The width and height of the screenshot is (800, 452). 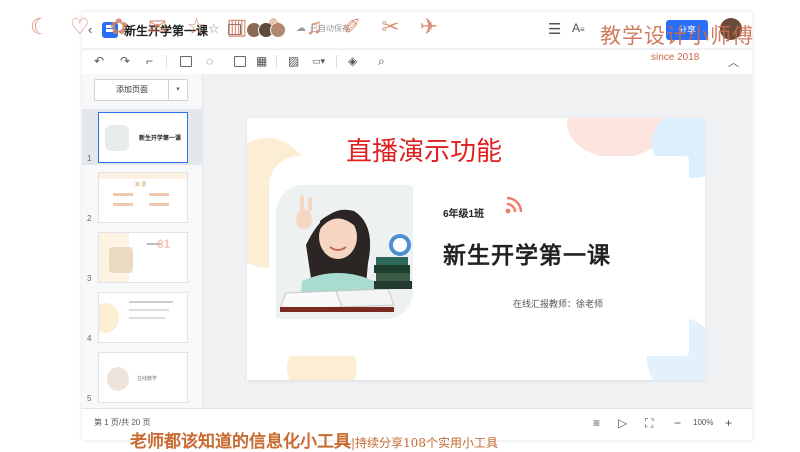 I want to click on collapse-icon: ︿, so click(x=733, y=62).